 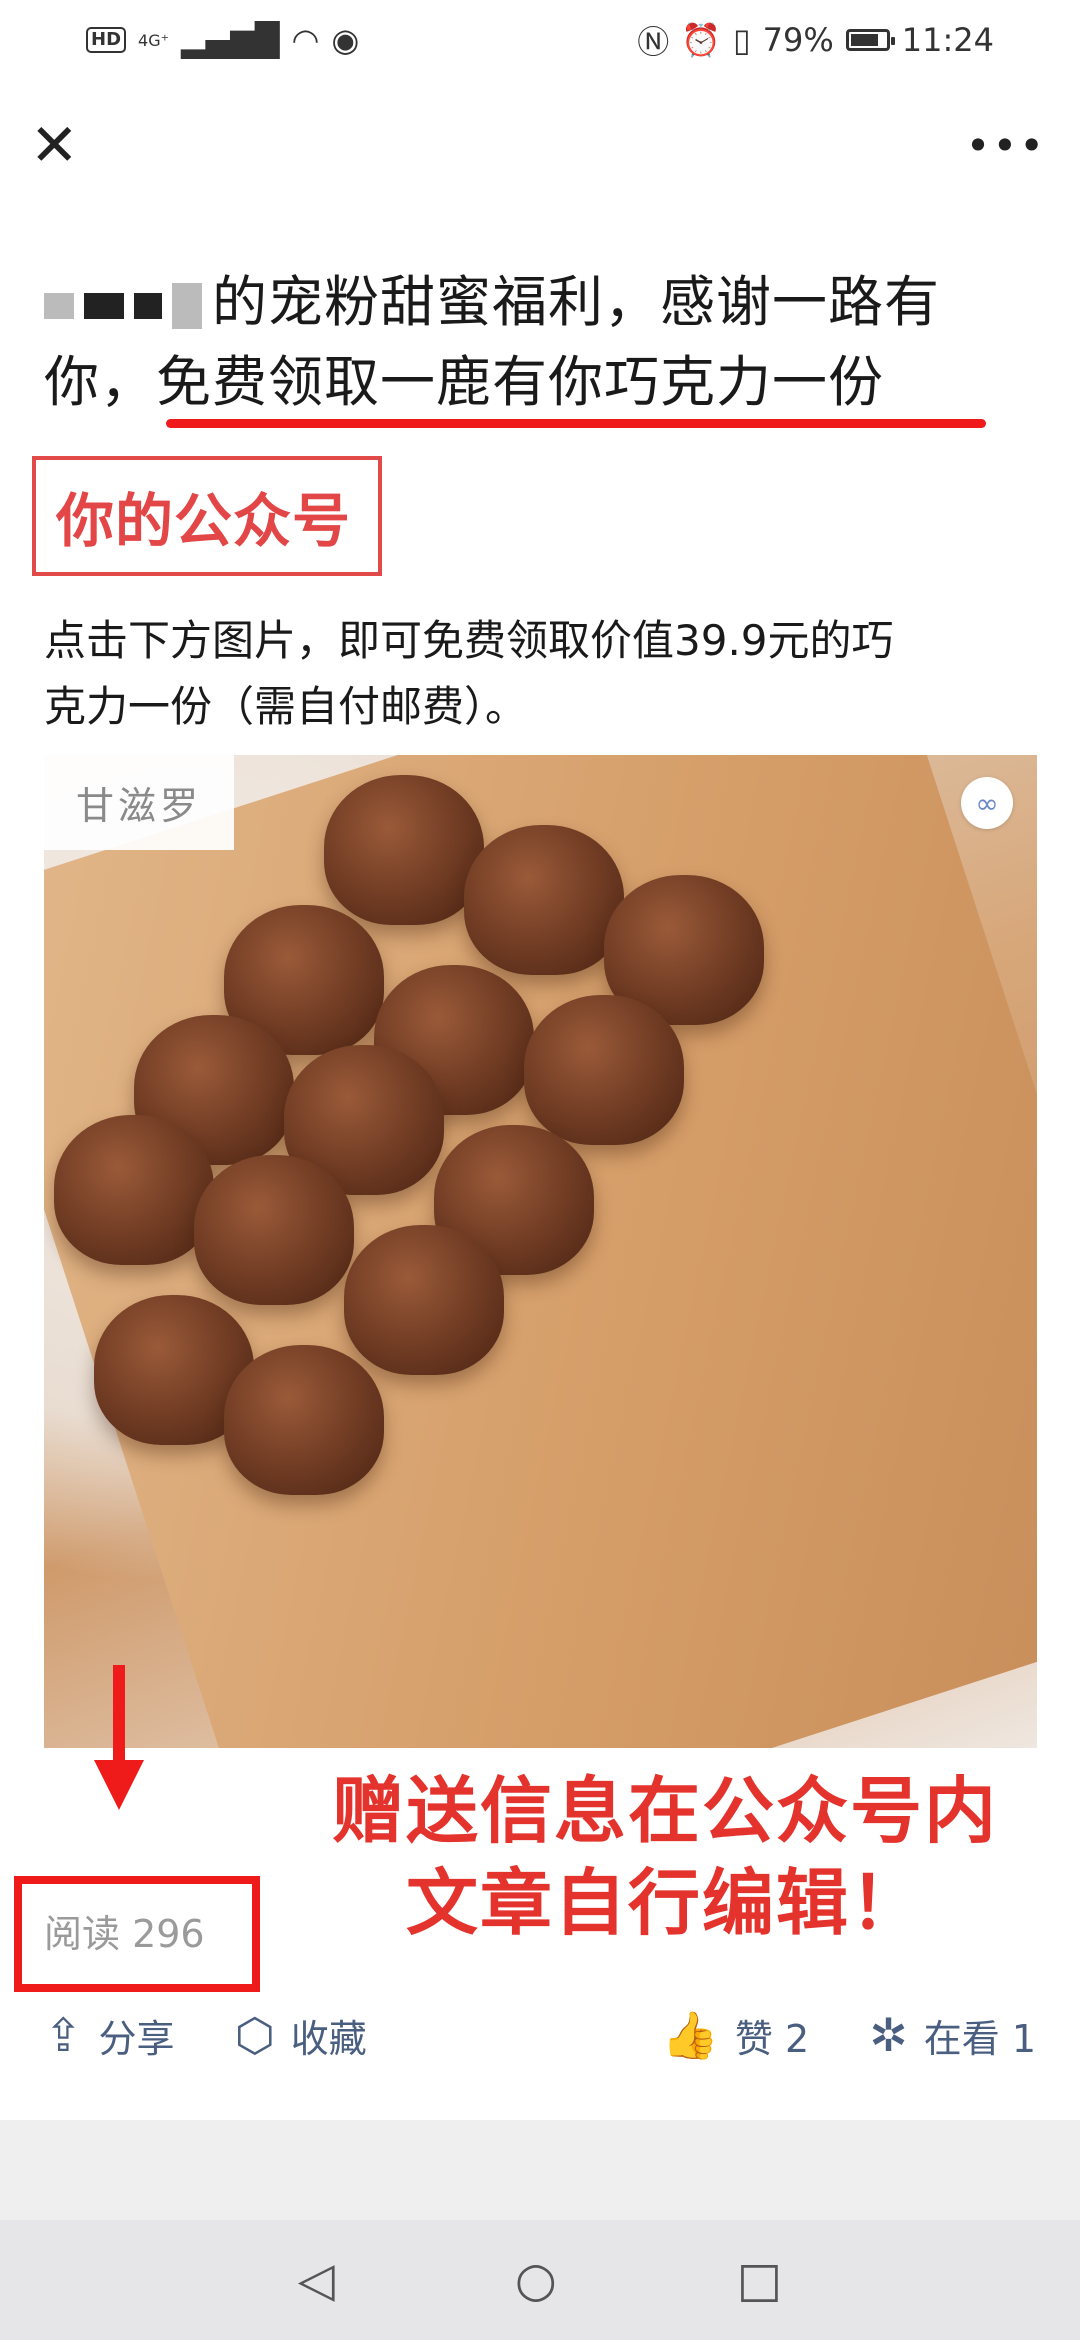 I want to click on title-line-2: 你，免费领取一鹿有你巧克力一份, so click(x=544, y=382).